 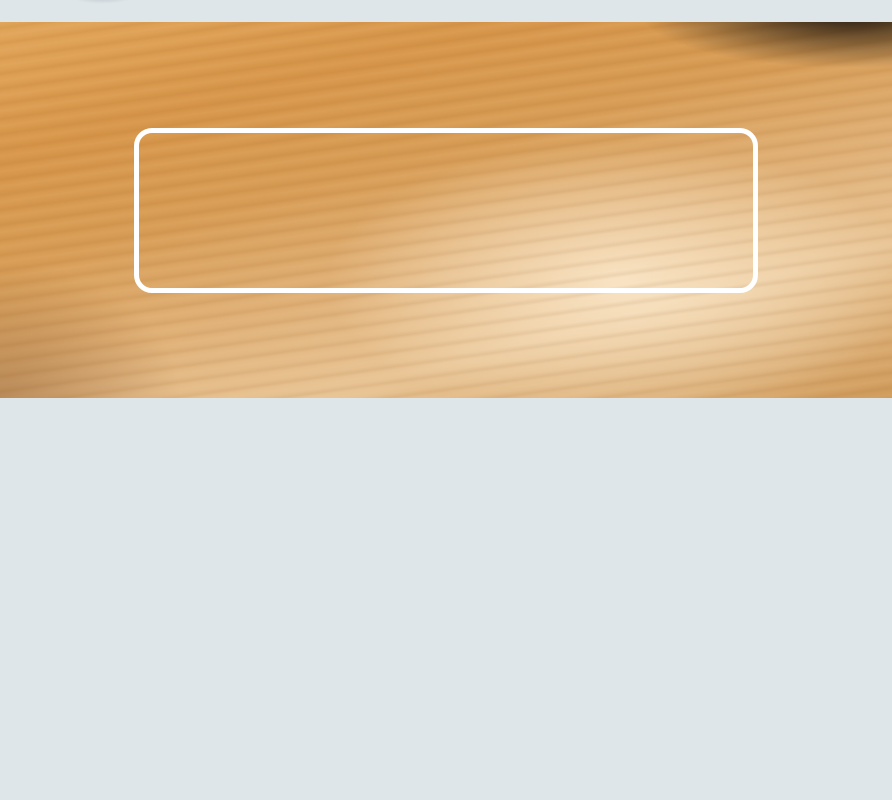 I want to click on scan-frame, so click(x=446, y=210).